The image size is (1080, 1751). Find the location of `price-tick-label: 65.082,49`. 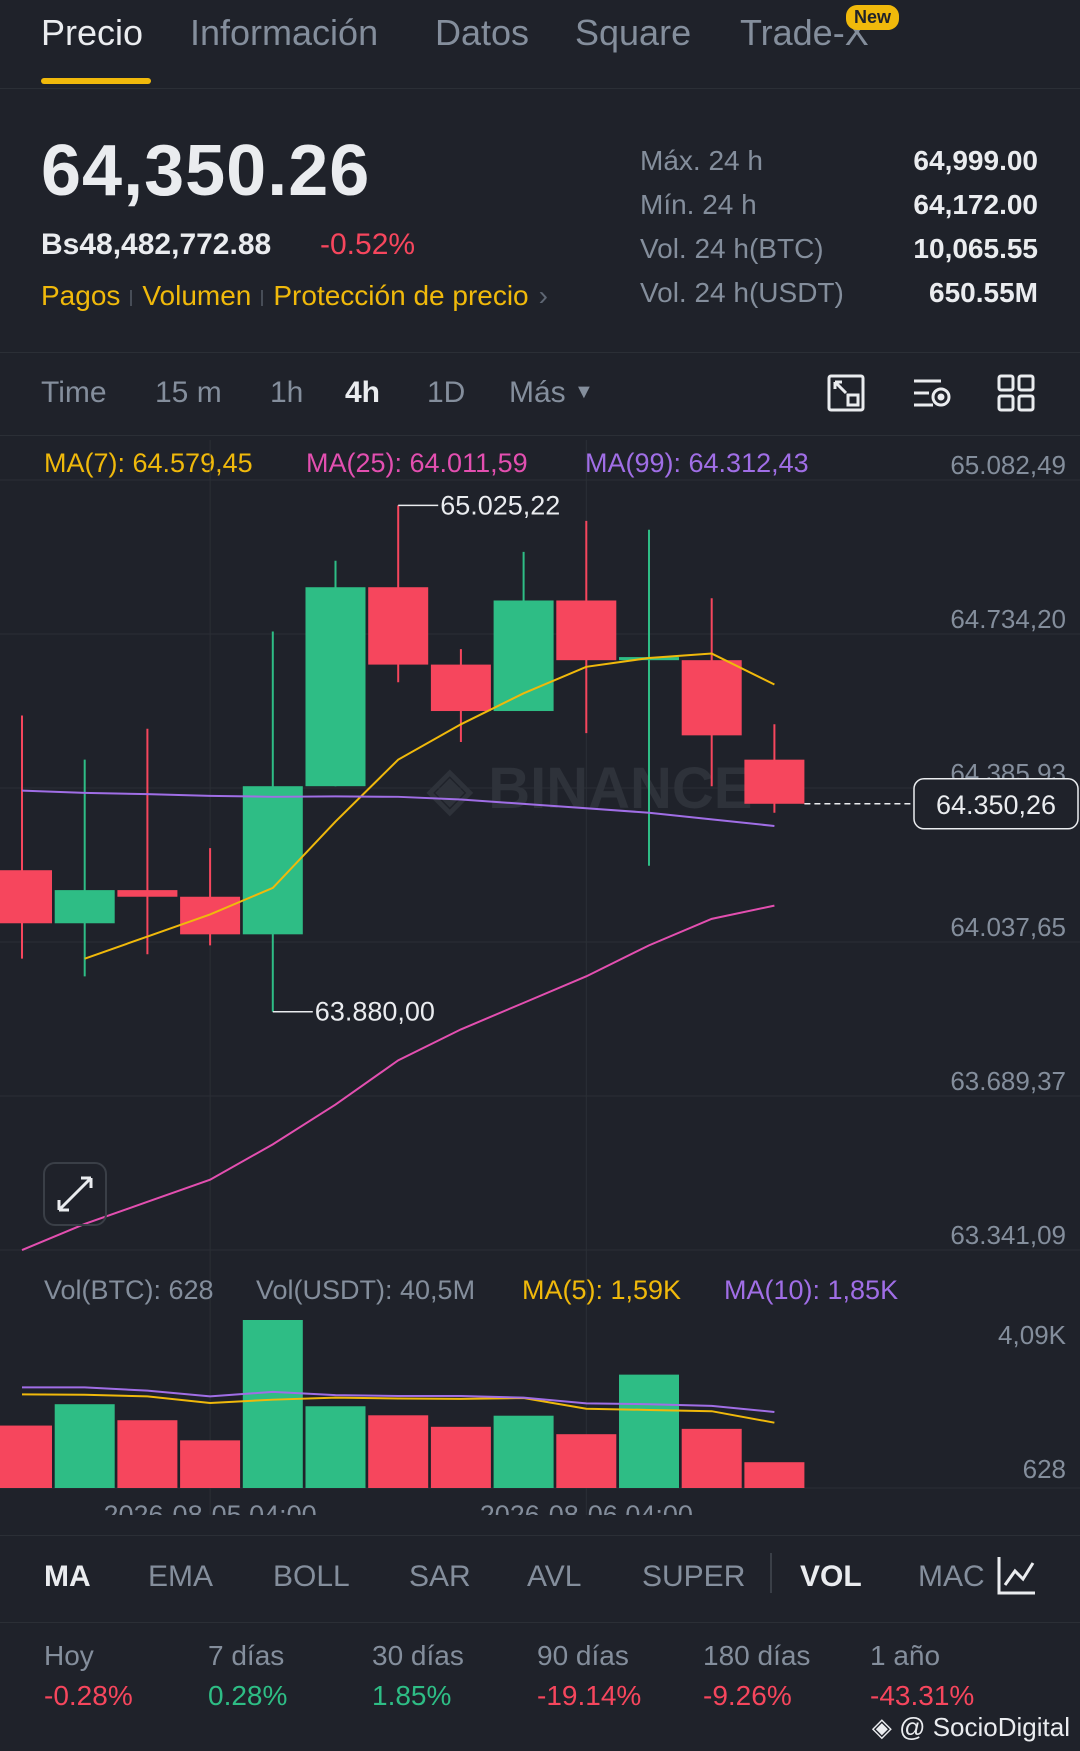

price-tick-label: 65.082,49 is located at coordinates (1008, 465).